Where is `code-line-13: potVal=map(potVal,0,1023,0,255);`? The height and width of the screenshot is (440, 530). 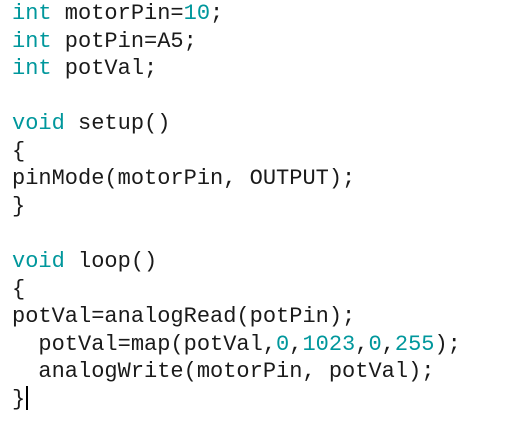 code-line-13: potVal=map(potVal,0,1023,0,255); is located at coordinates (236, 344).